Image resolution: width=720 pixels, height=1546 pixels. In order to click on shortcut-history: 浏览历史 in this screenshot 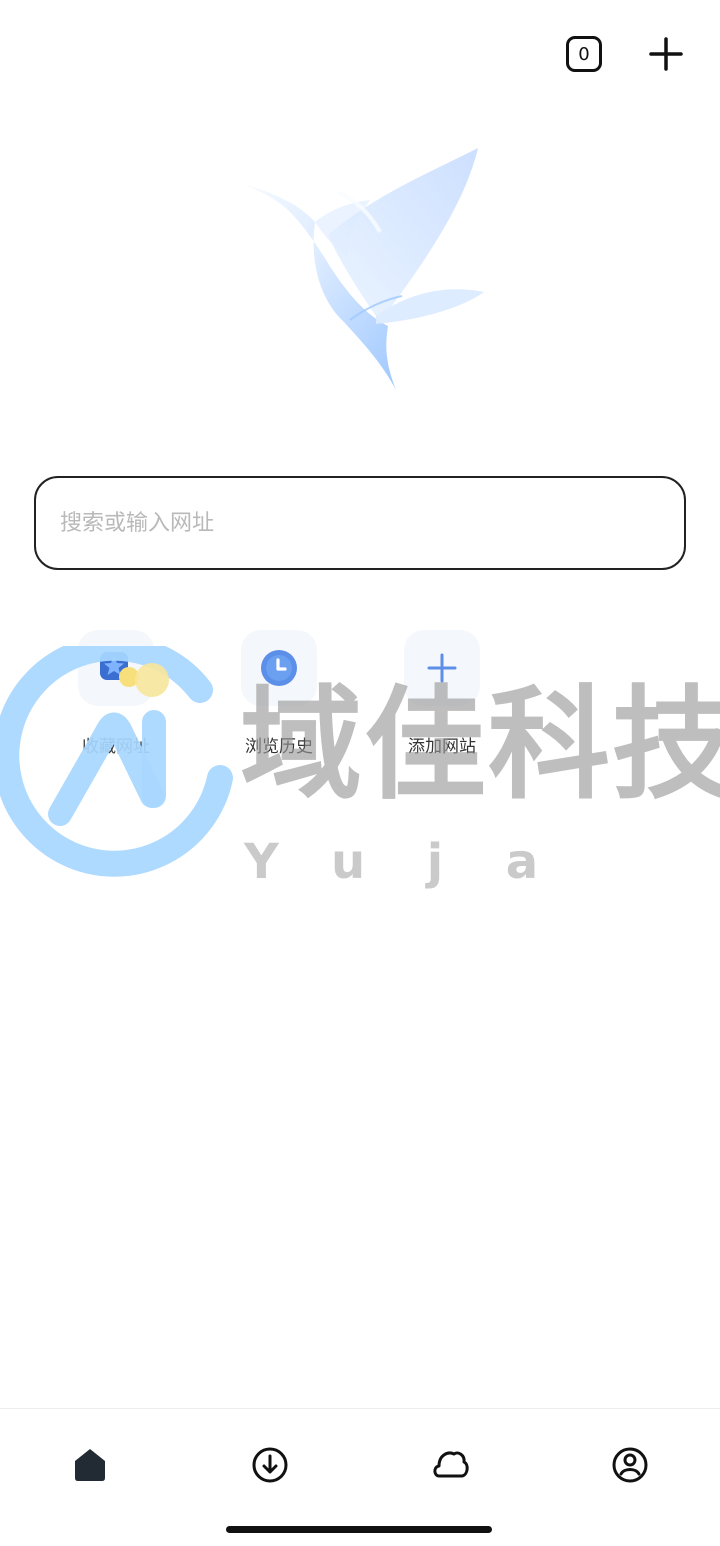, I will do `click(279, 695)`.